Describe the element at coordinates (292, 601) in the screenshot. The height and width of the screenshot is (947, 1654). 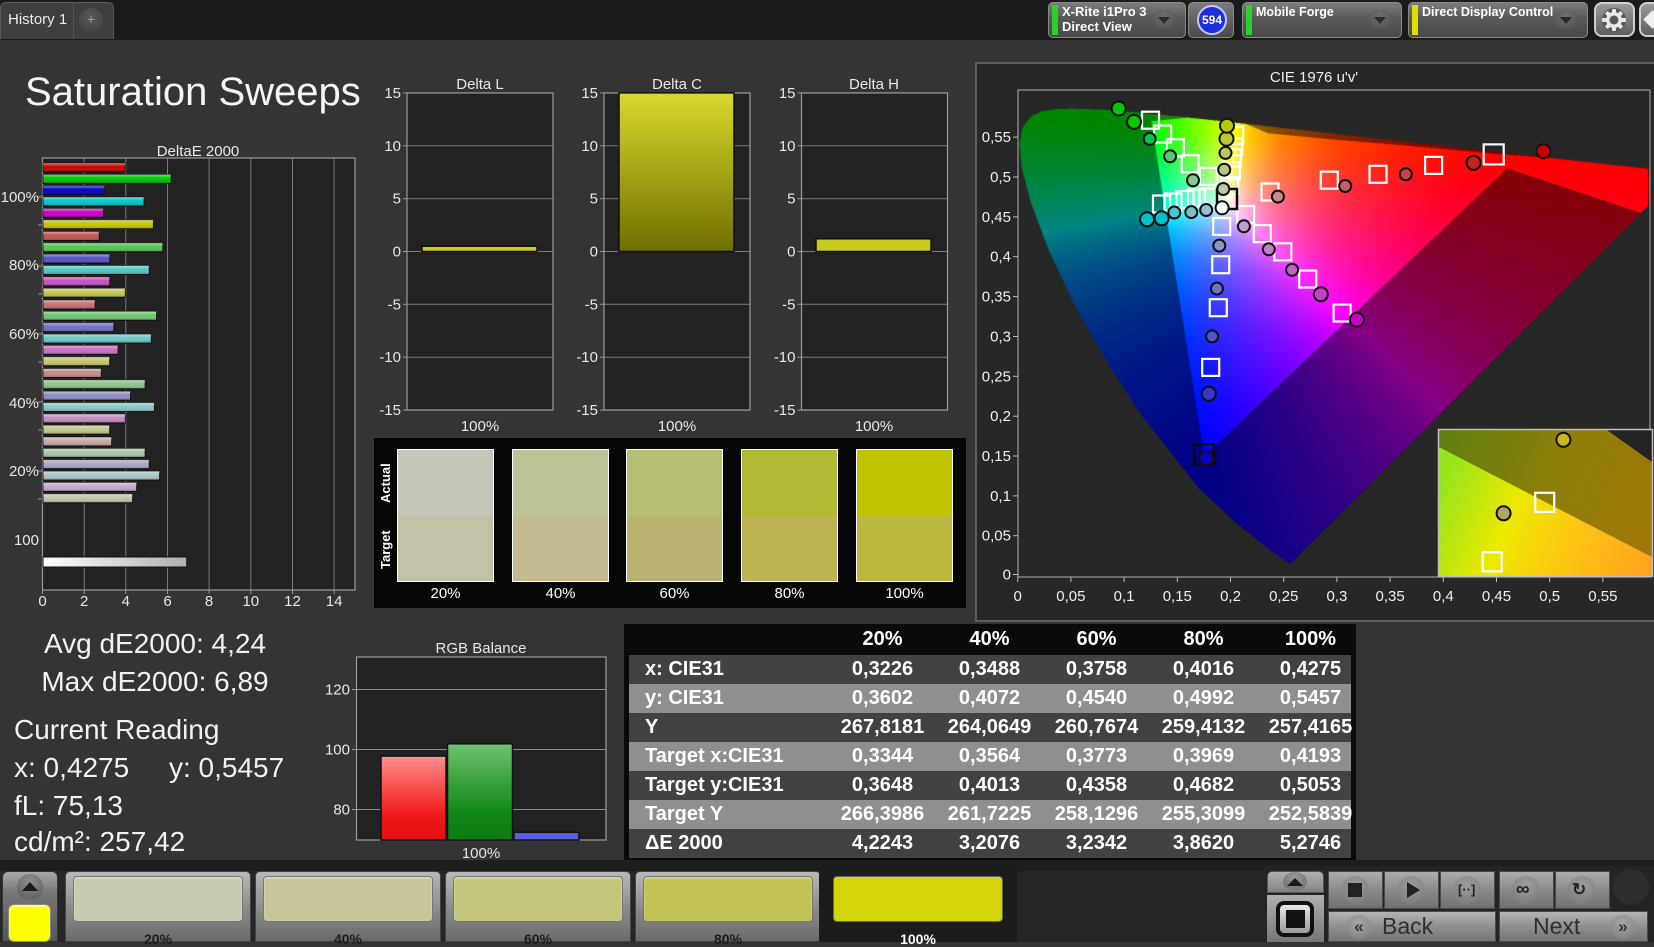
I see `svg-text: 12` at that location.